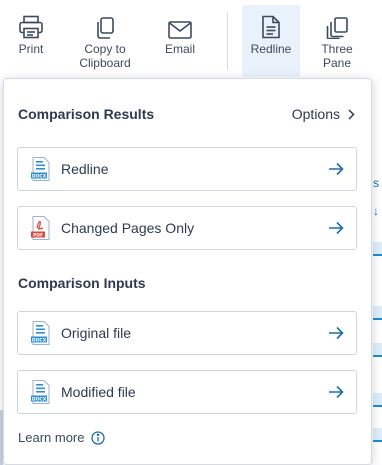 This screenshot has width=382, height=465. I want to click on original-file-row: DOCX Original file, so click(187, 333).